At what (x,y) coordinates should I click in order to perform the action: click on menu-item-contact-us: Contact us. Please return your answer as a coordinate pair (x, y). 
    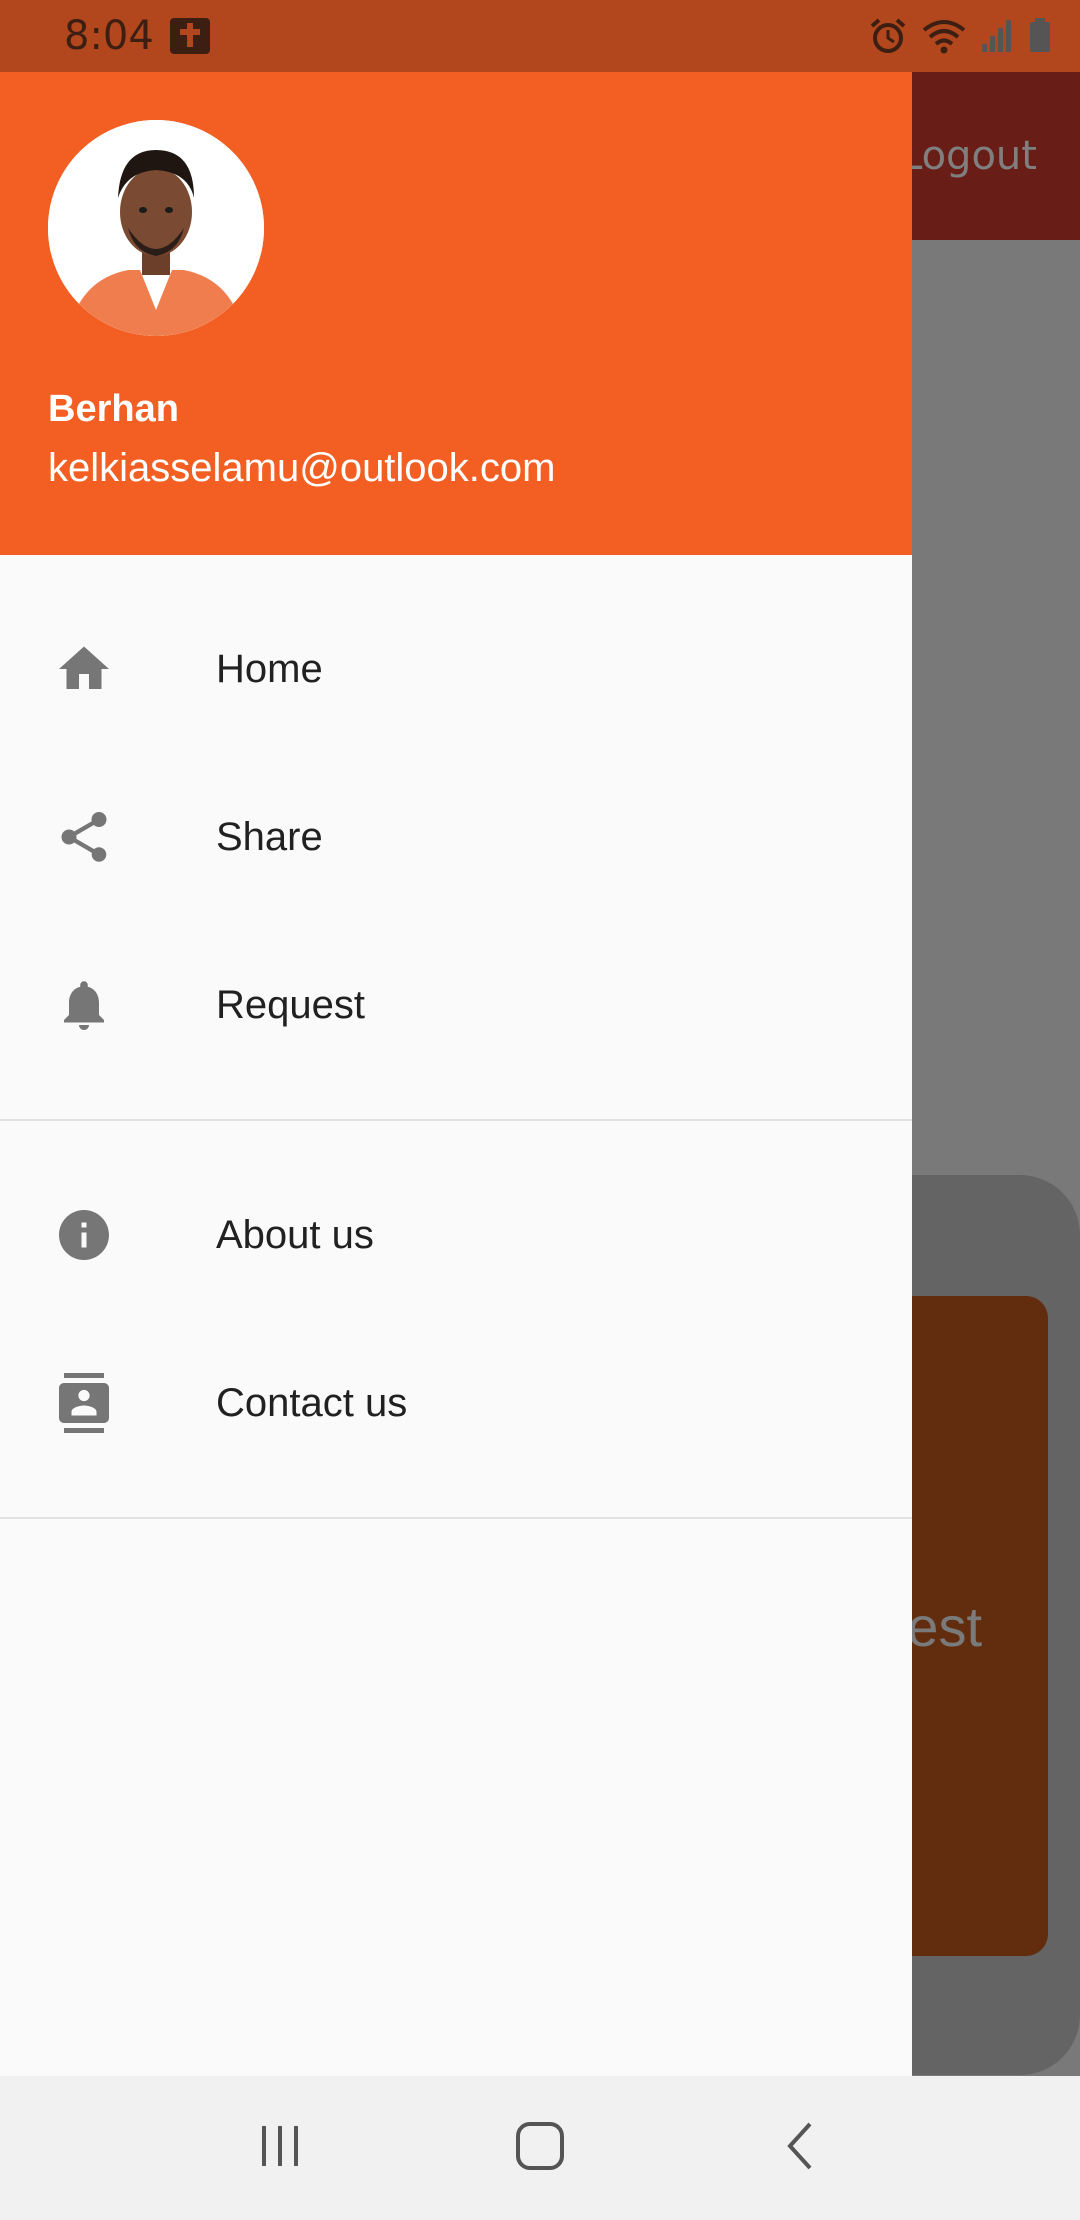
    Looking at the image, I should click on (456, 1403).